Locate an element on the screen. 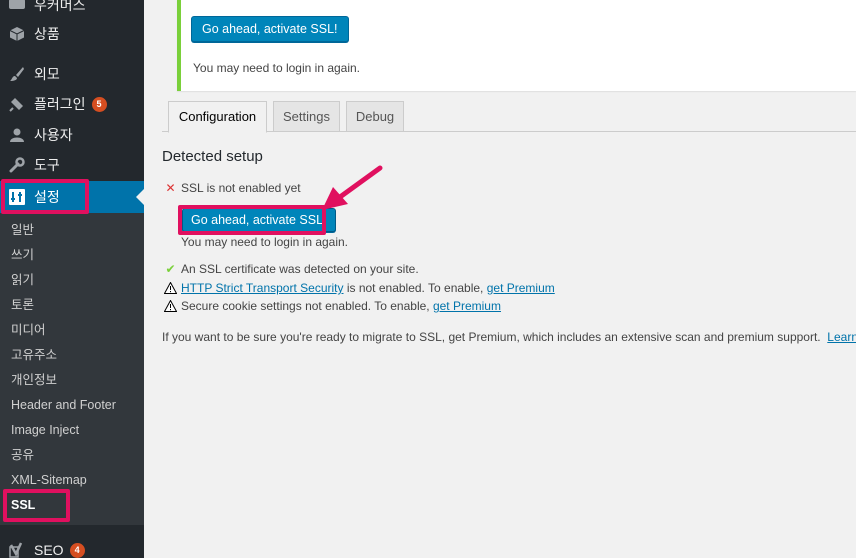 The height and width of the screenshot is (558, 856). plugin-update-badge: 5 is located at coordinates (99, 104).